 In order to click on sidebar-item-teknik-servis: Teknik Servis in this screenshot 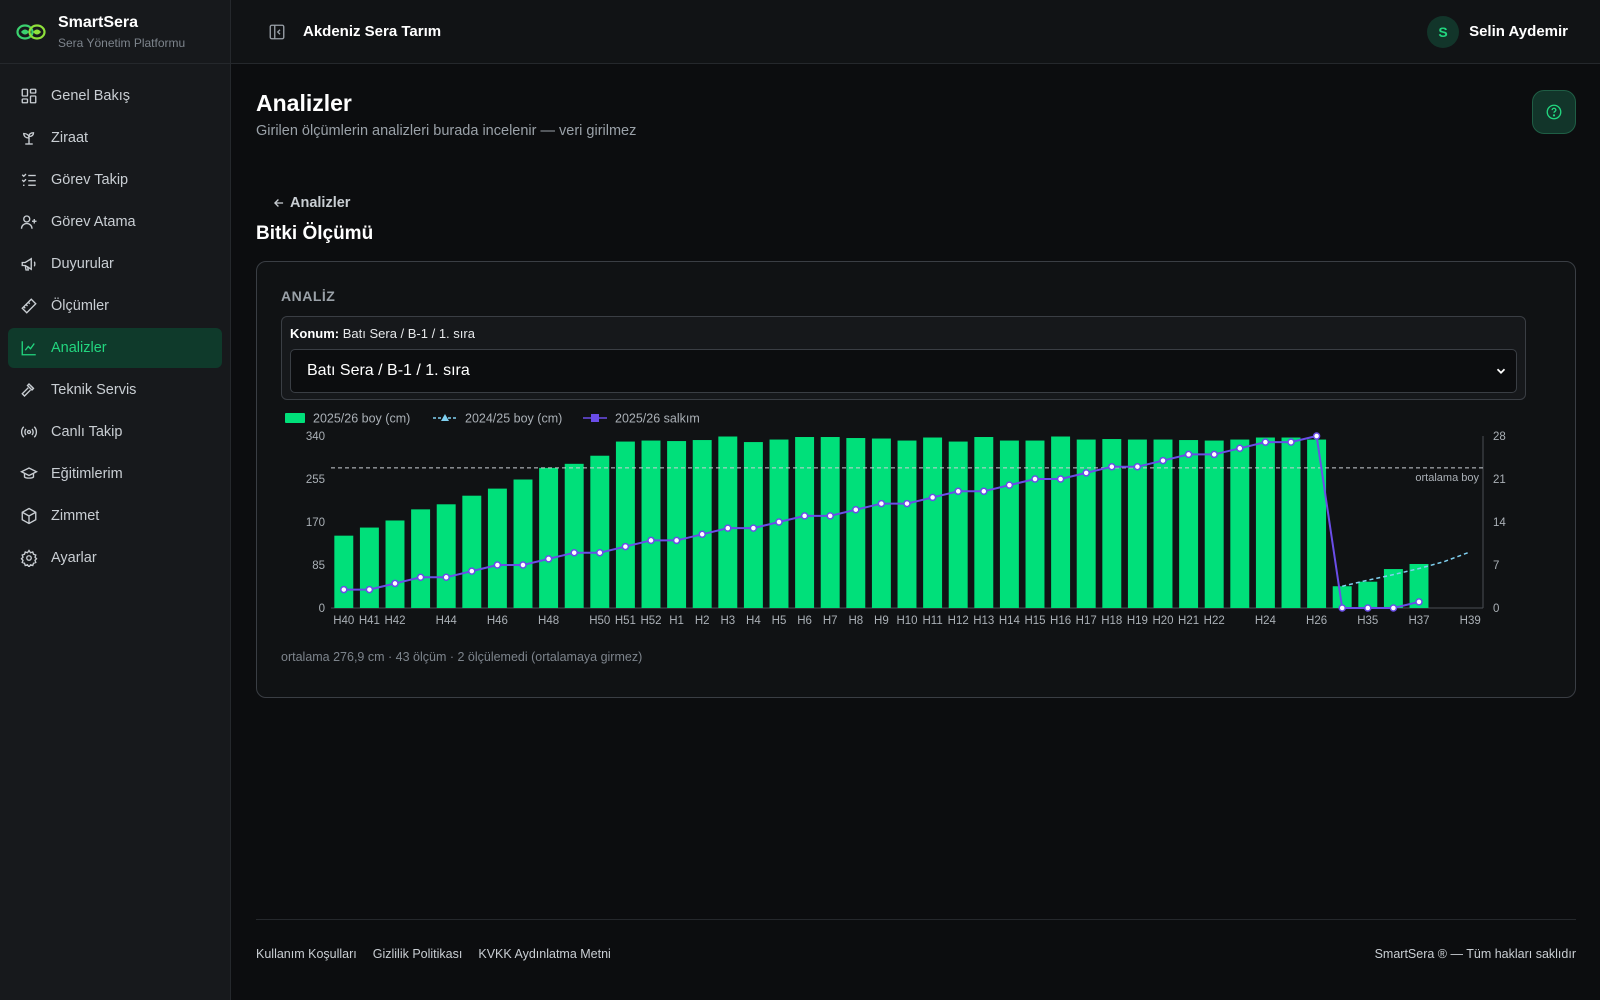, I will do `click(115, 390)`.